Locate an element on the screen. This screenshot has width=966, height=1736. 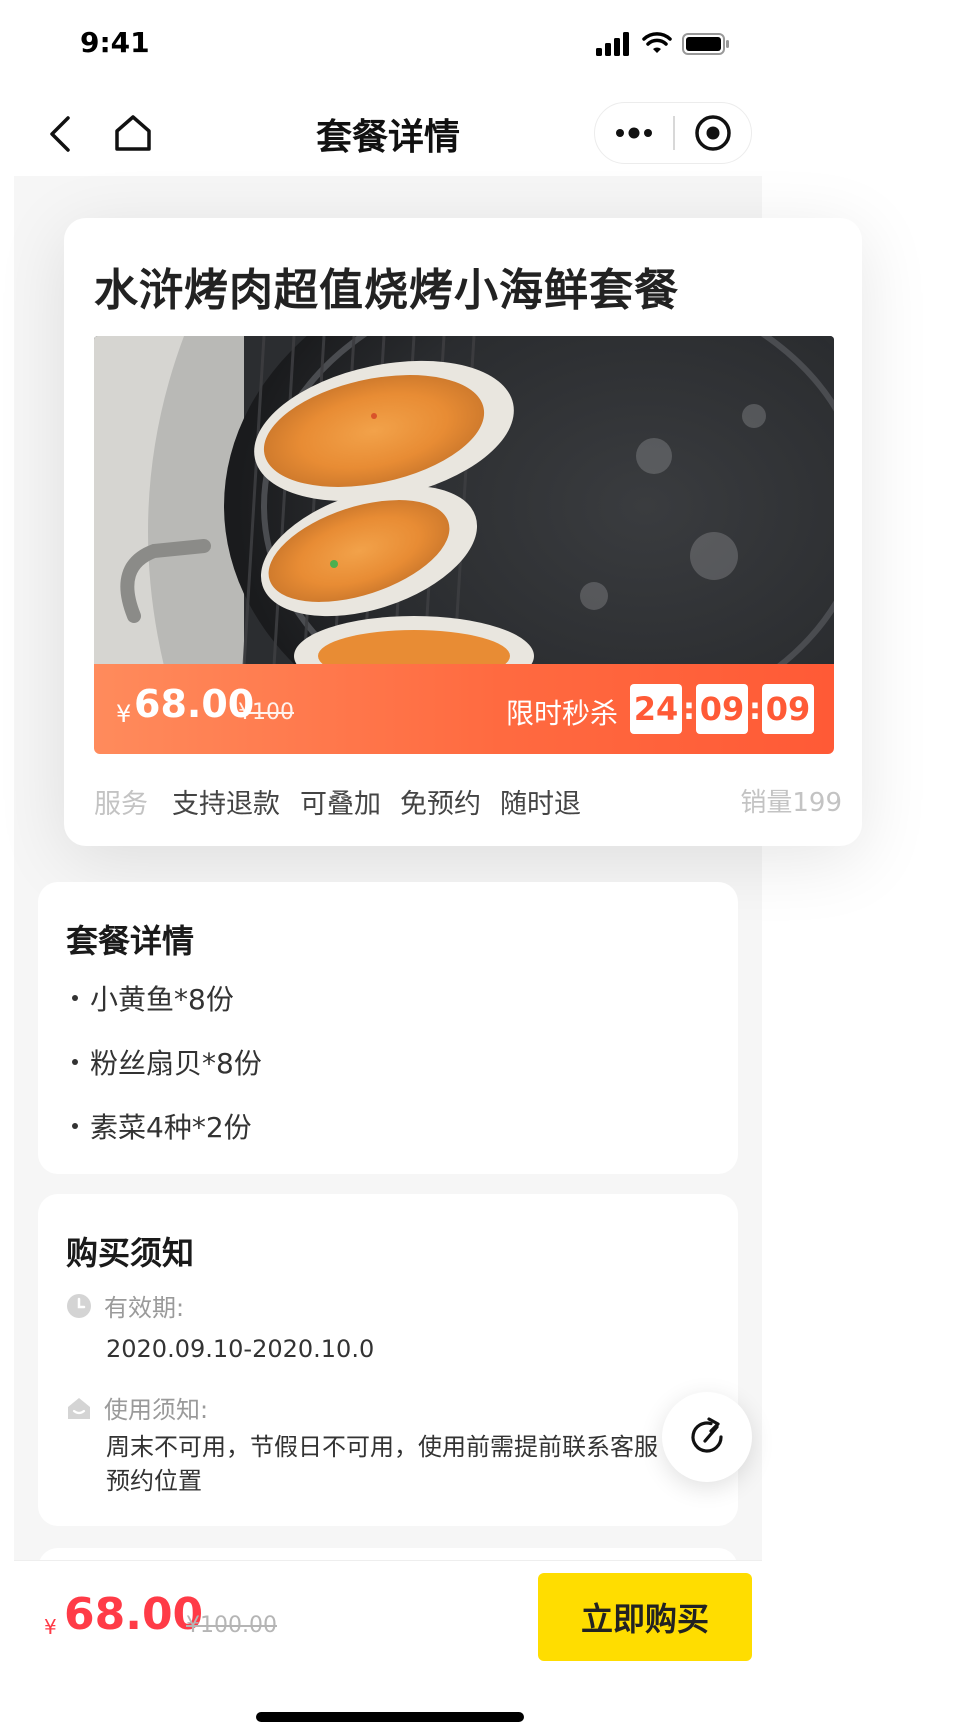
cellular-signal-icon is located at coordinates (612, 44).